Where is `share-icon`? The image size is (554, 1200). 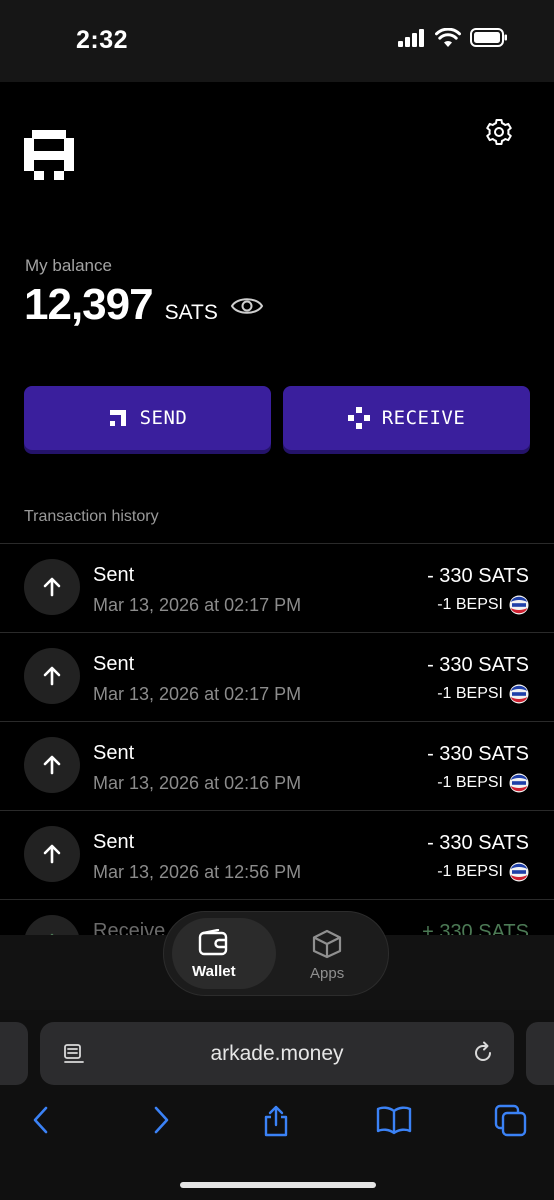 share-icon is located at coordinates (276, 1121).